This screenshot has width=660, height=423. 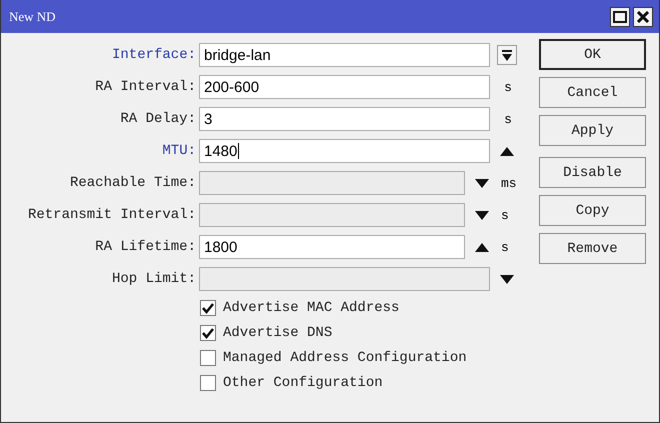 What do you see at coordinates (277, 333) in the screenshot?
I see `checkbox-label: Advertise DNS` at bounding box center [277, 333].